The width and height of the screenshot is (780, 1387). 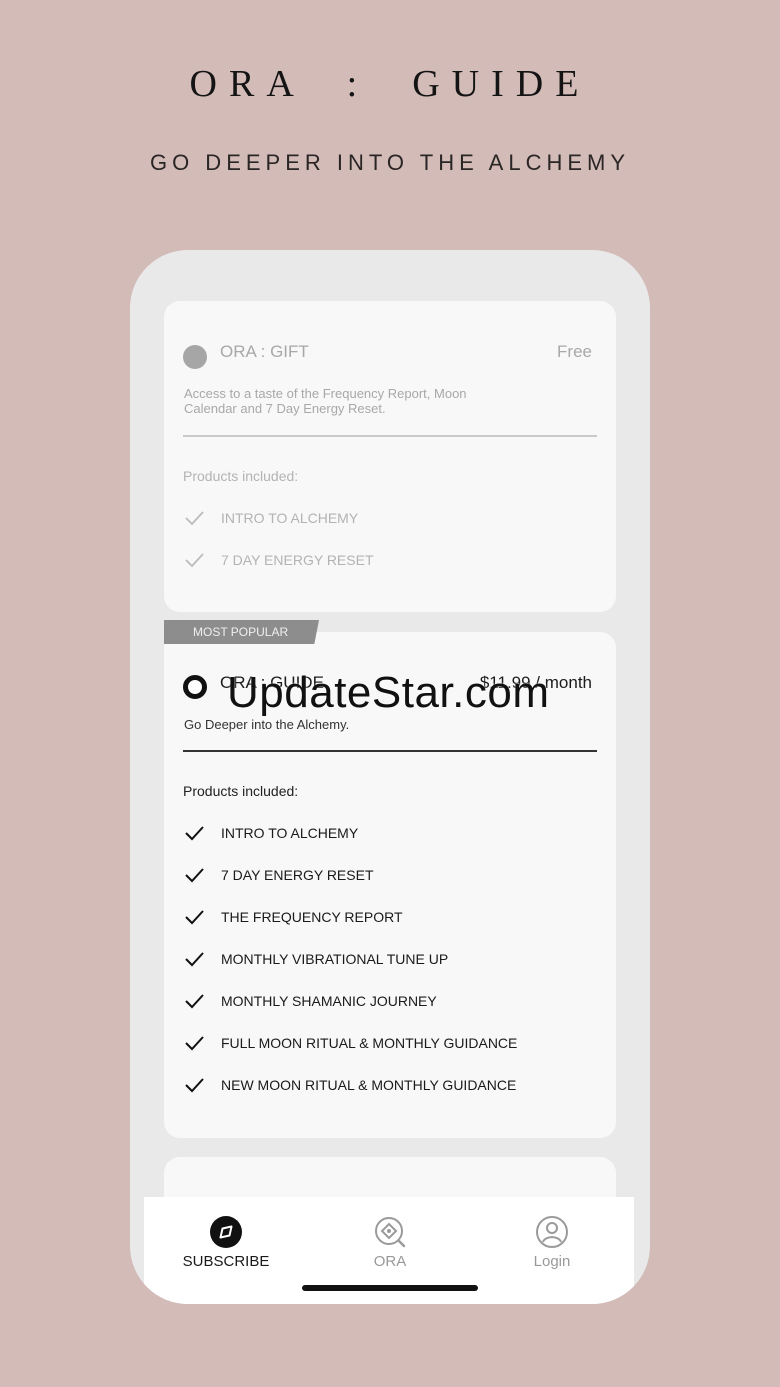 I want to click on product-item-label: MONTHLY SHAMANIC JOURNEY, so click(x=329, y=1001).